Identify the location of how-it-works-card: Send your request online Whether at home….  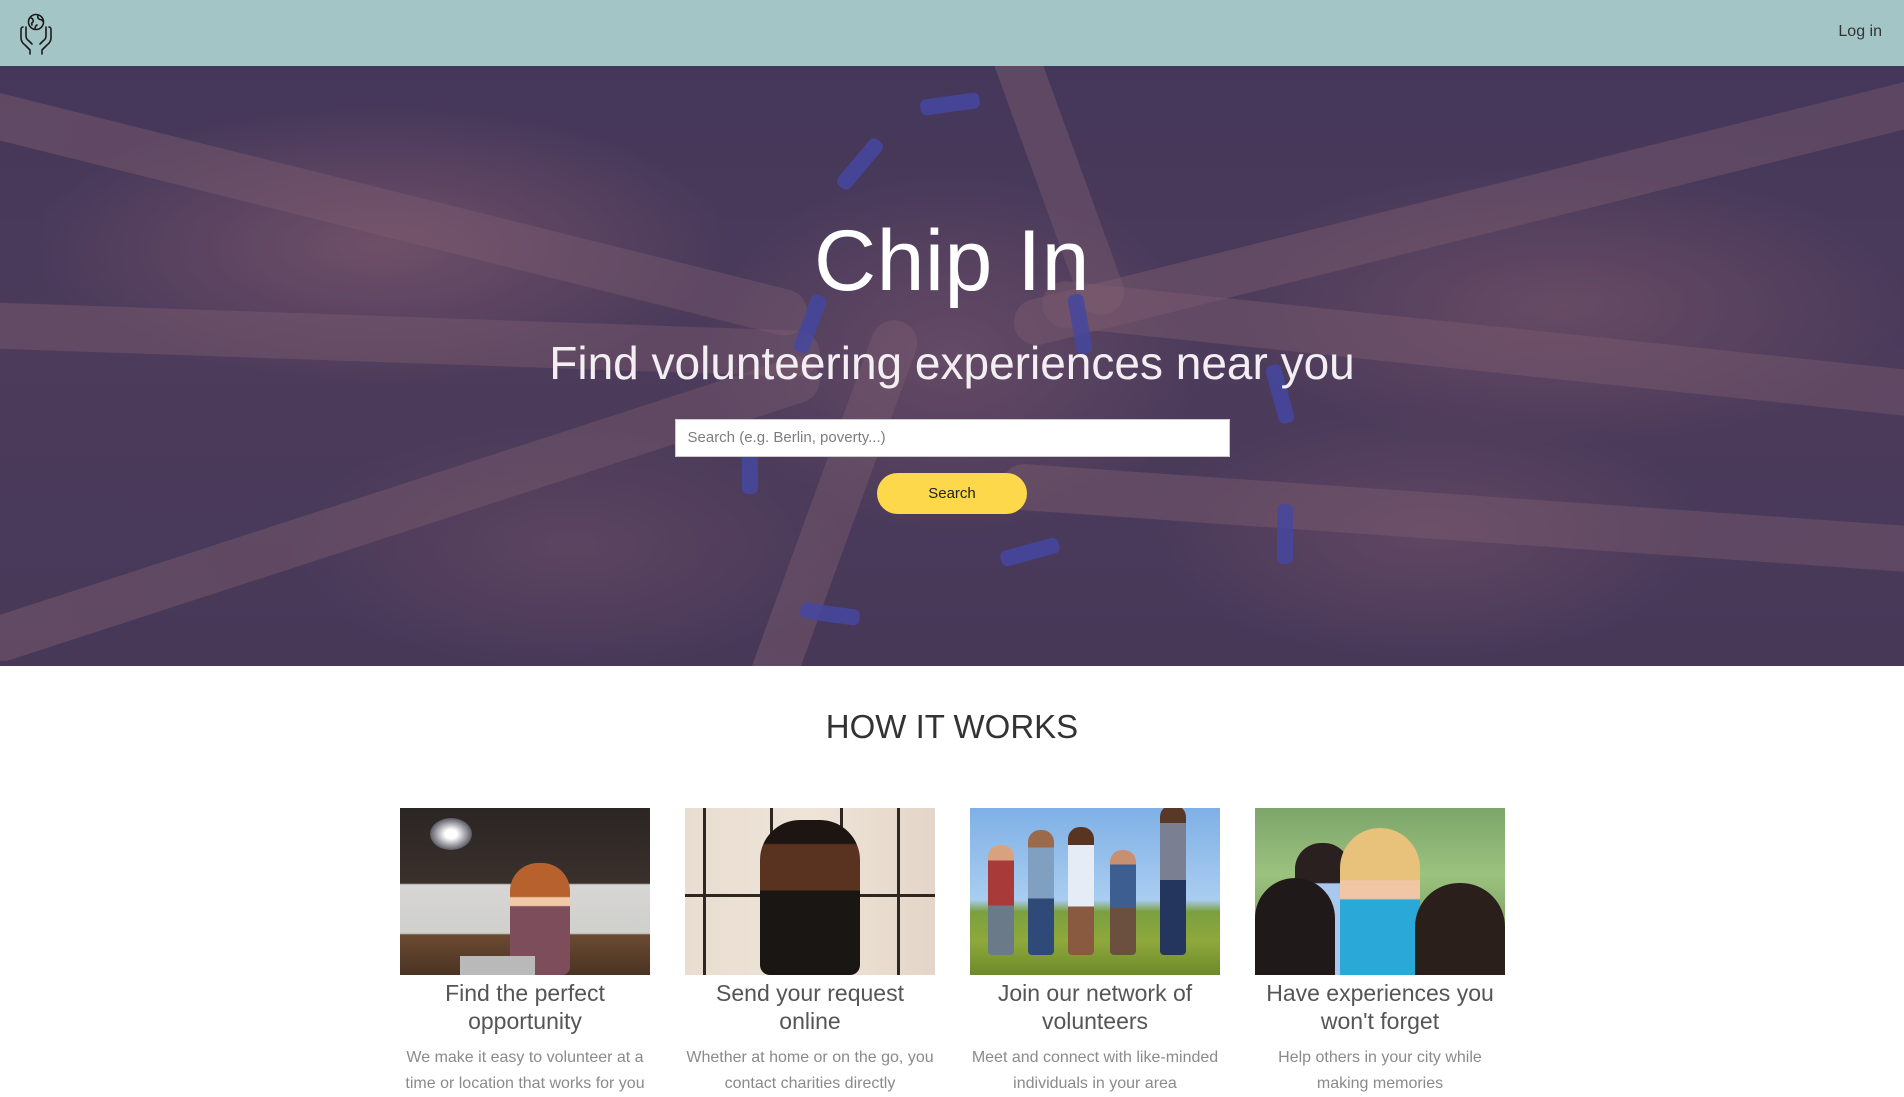
(810, 952).